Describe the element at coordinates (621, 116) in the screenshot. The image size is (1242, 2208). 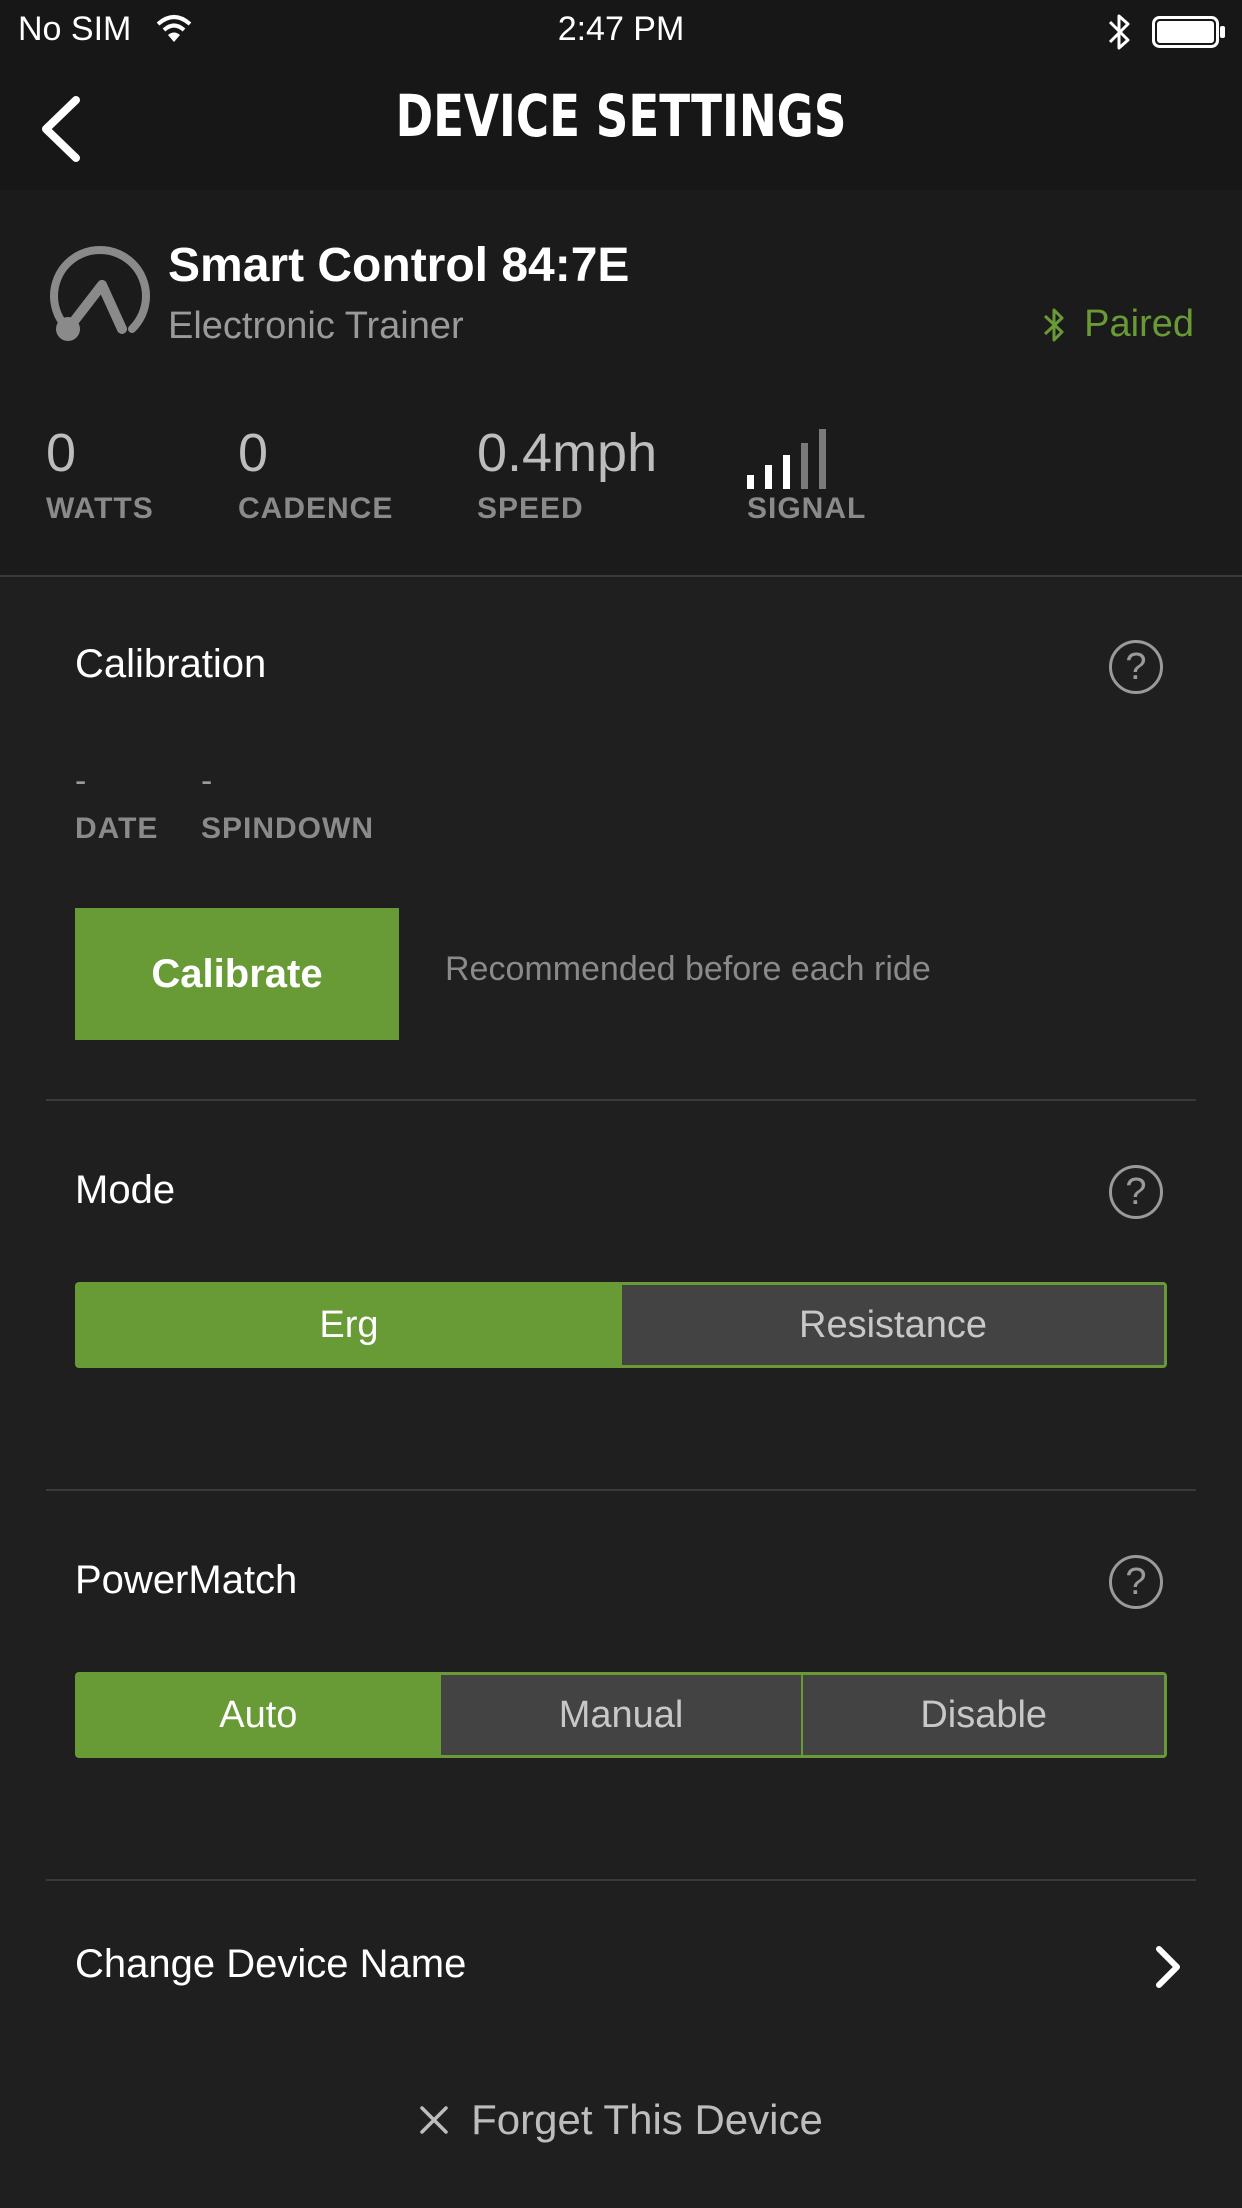
I see `page-title: DEVICE SETTINGS` at that location.